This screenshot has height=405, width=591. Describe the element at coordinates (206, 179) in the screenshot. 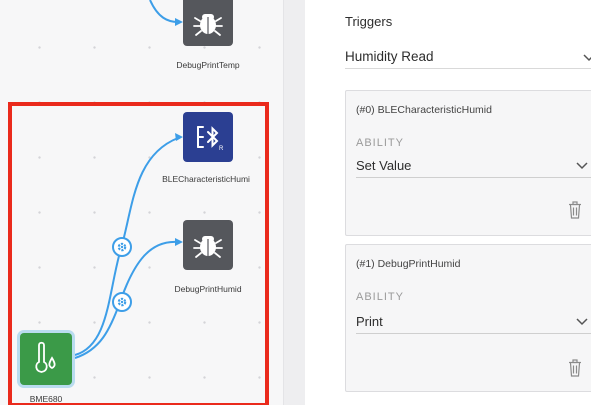

I see `node-label-ble-characteristic-humid: BLECharacteristicHumi` at that location.